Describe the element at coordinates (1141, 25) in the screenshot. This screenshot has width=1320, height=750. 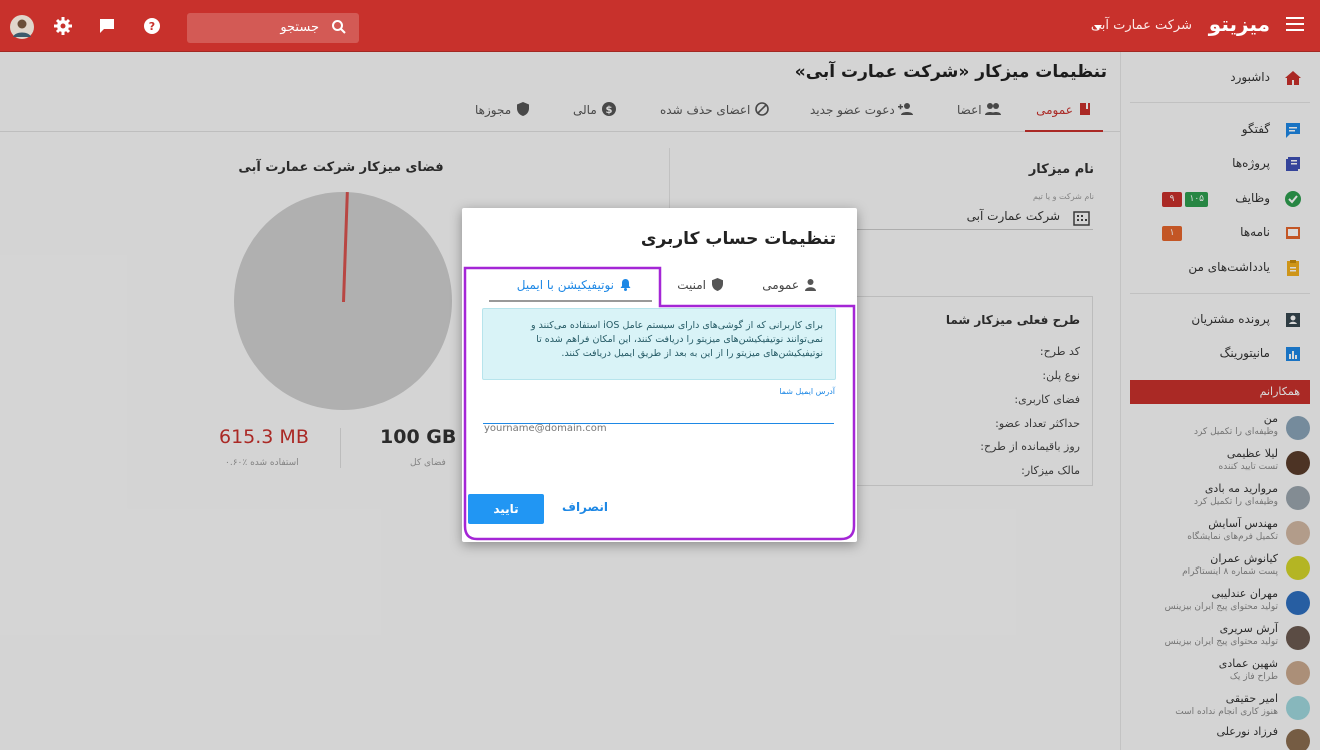
I see `company-selector: شرکت عمارت آبی` at that location.